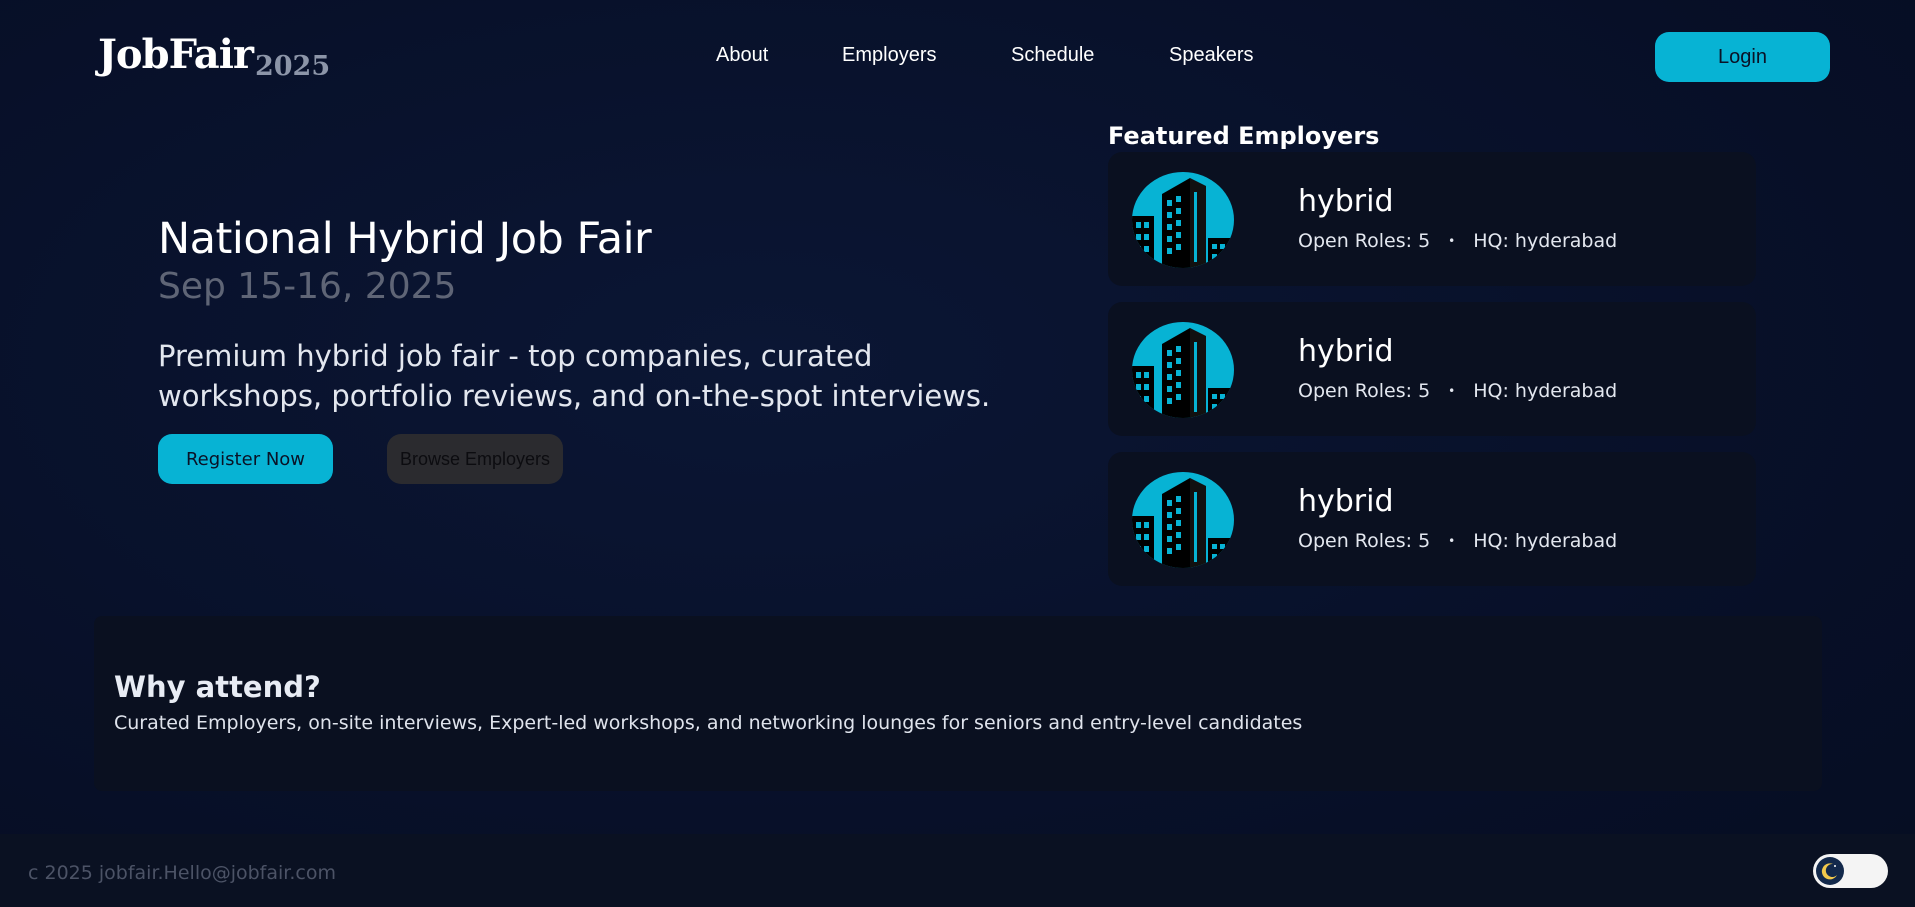 The image size is (1915, 907). Describe the element at coordinates (1742, 57) in the screenshot. I see `login-button: Login` at that location.